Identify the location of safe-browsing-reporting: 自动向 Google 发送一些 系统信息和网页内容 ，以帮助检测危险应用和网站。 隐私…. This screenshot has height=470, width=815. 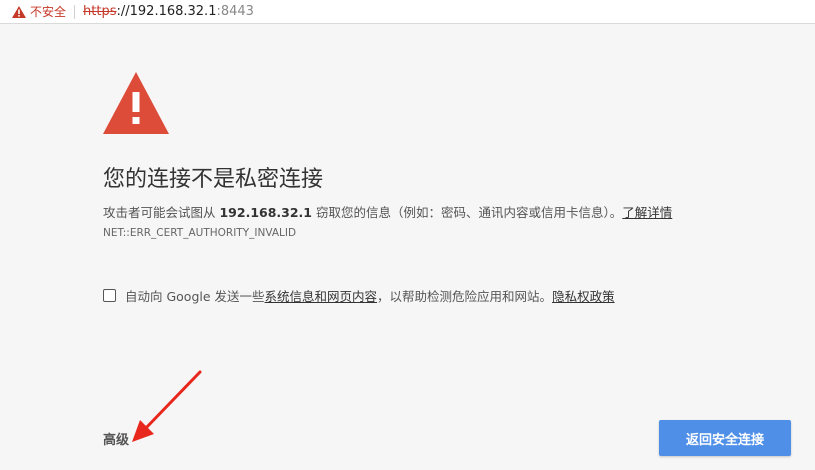
(359, 295).